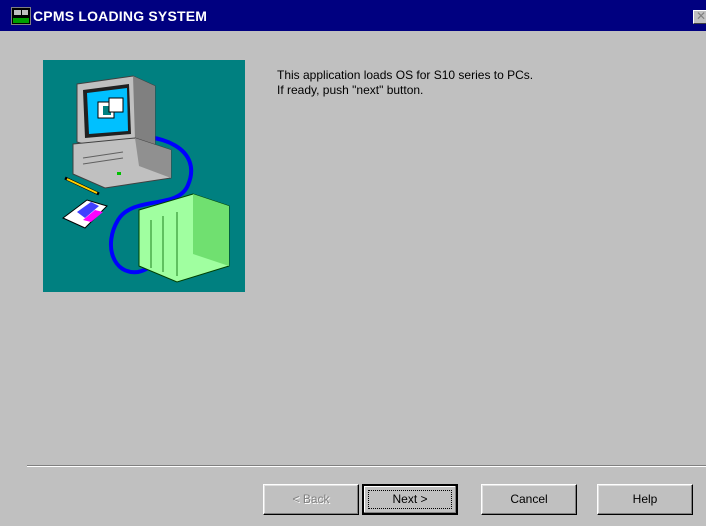 The width and height of the screenshot is (706, 526). What do you see at coordinates (146, 179) in the screenshot?
I see `illustration-graphic` at bounding box center [146, 179].